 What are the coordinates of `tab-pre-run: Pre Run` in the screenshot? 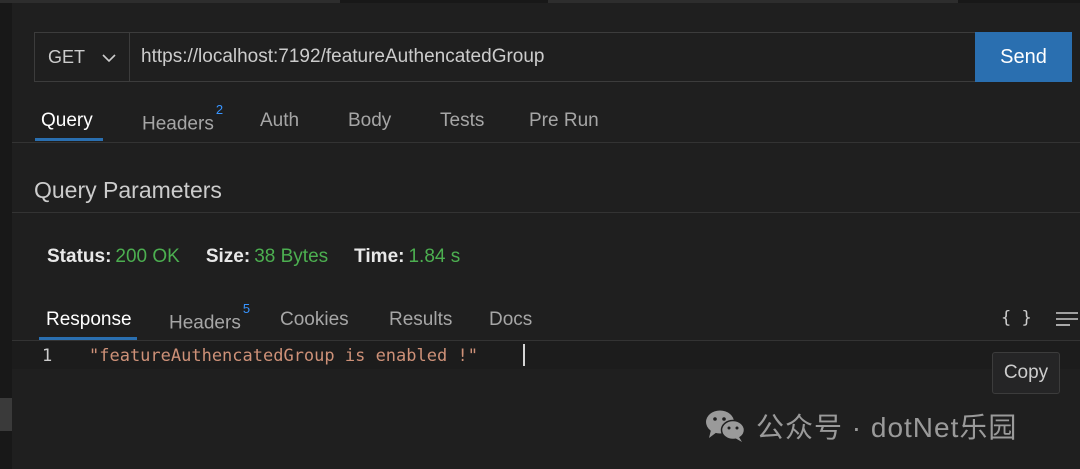 It's located at (564, 121).